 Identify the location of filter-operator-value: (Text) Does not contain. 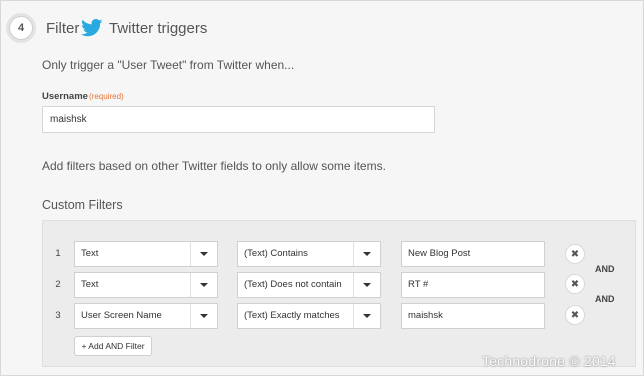
(293, 284).